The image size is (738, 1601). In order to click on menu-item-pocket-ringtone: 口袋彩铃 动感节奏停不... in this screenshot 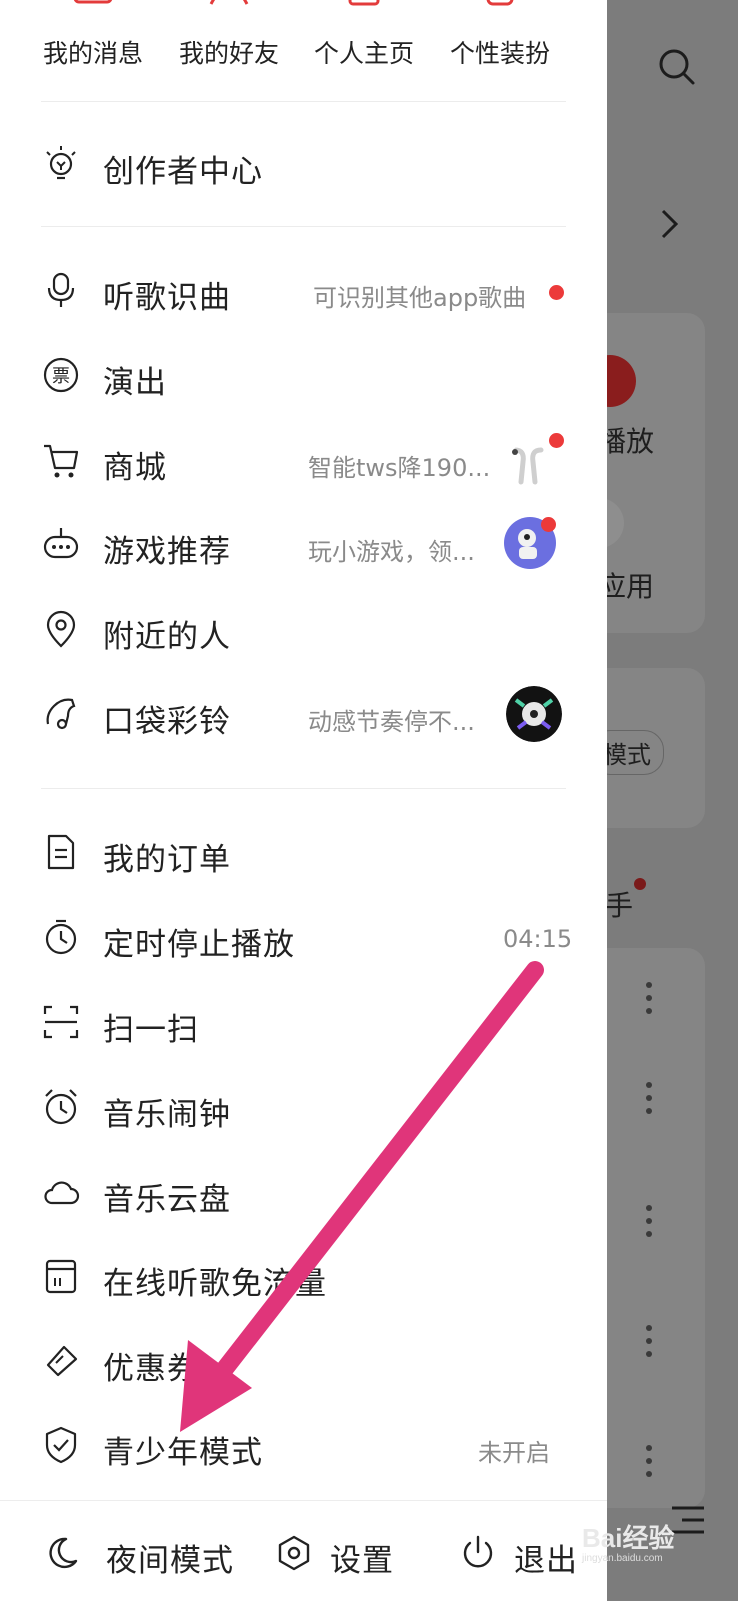, I will do `click(303, 716)`.